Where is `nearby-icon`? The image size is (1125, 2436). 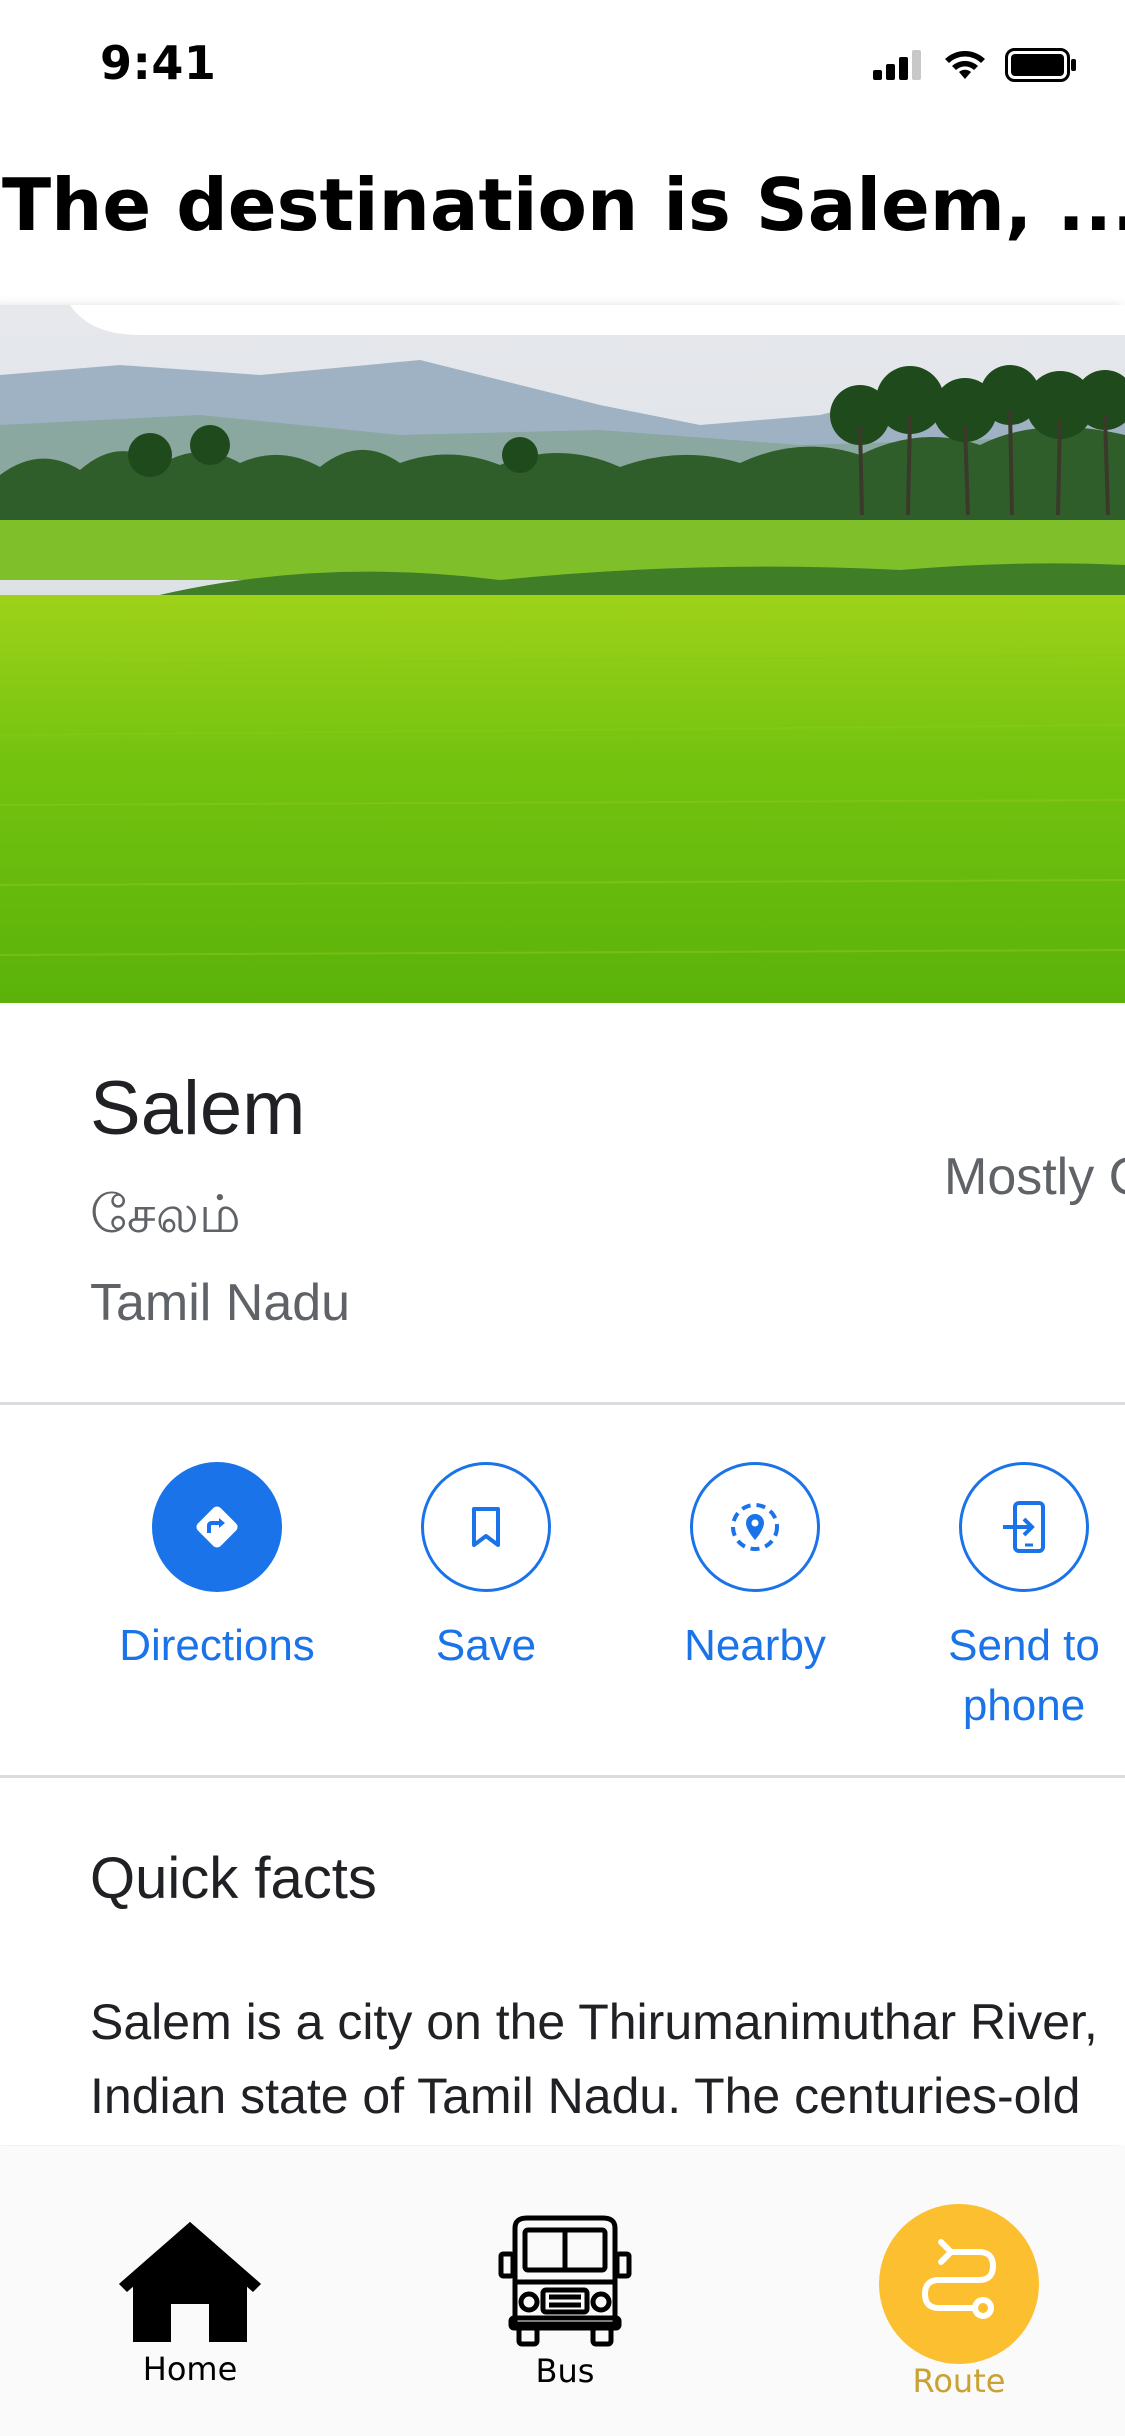 nearby-icon is located at coordinates (755, 1527).